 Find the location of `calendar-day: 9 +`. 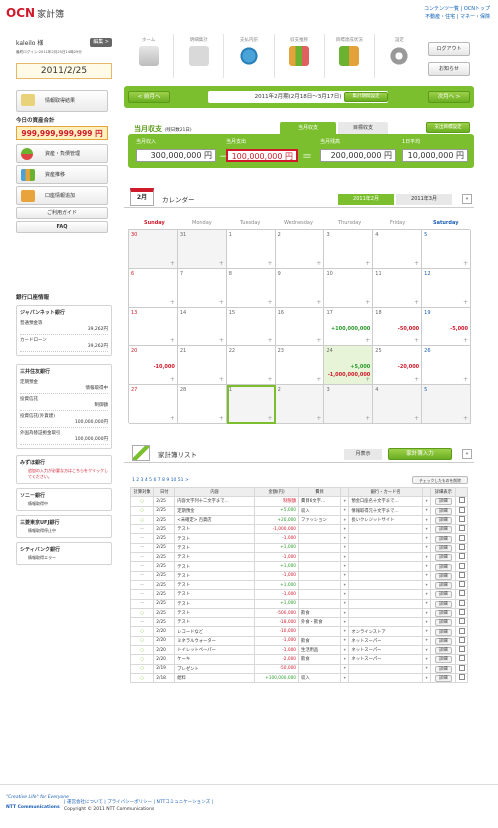

calendar-day: 9 + is located at coordinates (300, 288).